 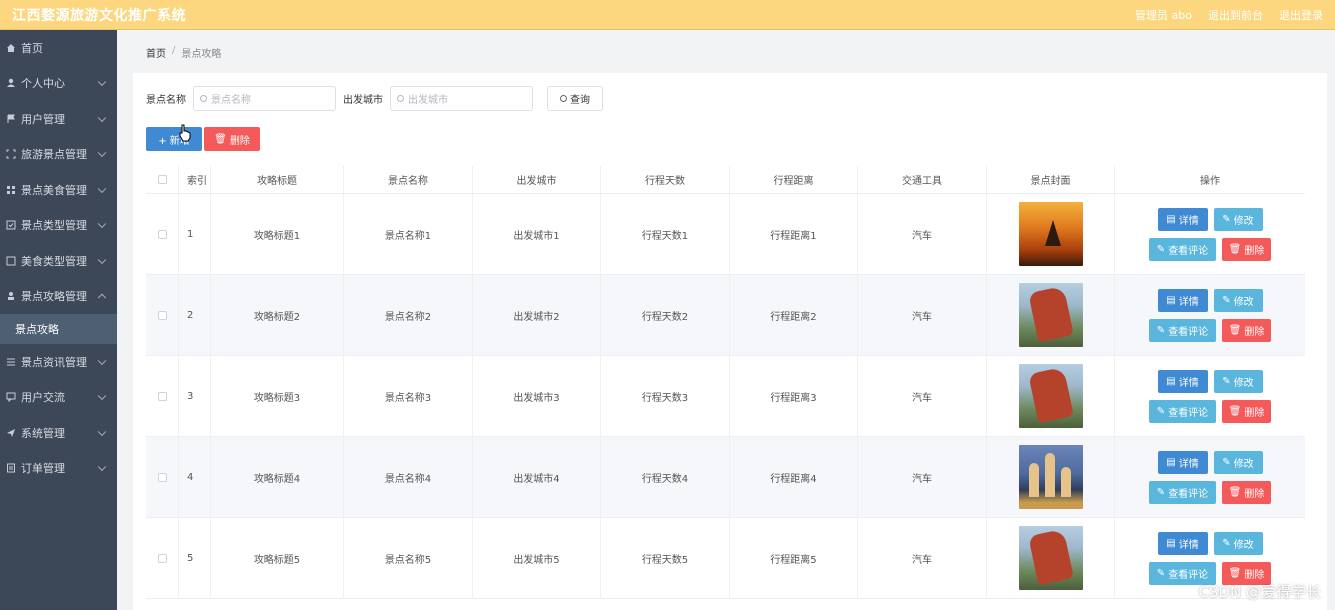 I want to click on cell-cover, so click(x=1051, y=396).